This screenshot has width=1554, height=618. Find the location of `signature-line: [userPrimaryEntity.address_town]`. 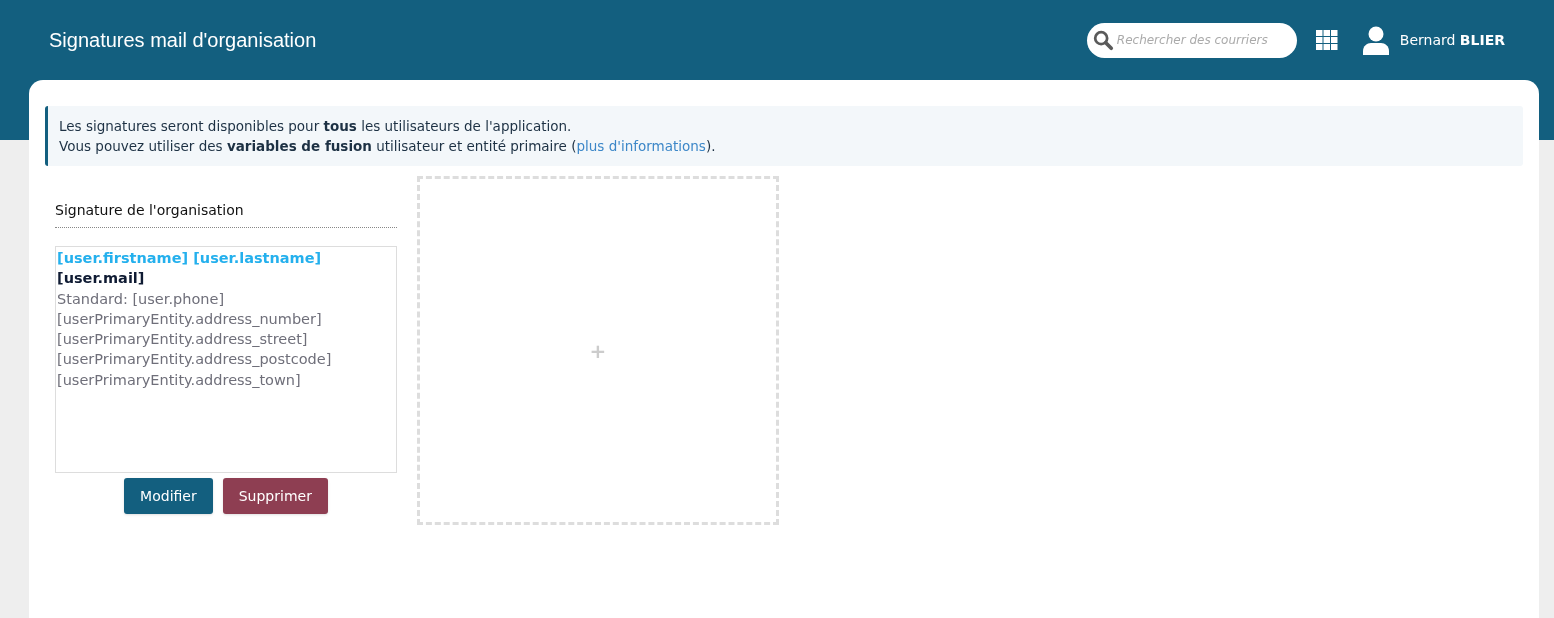

signature-line: [userPrimaryEntity.address_town] is located at coordinates (179, 380).